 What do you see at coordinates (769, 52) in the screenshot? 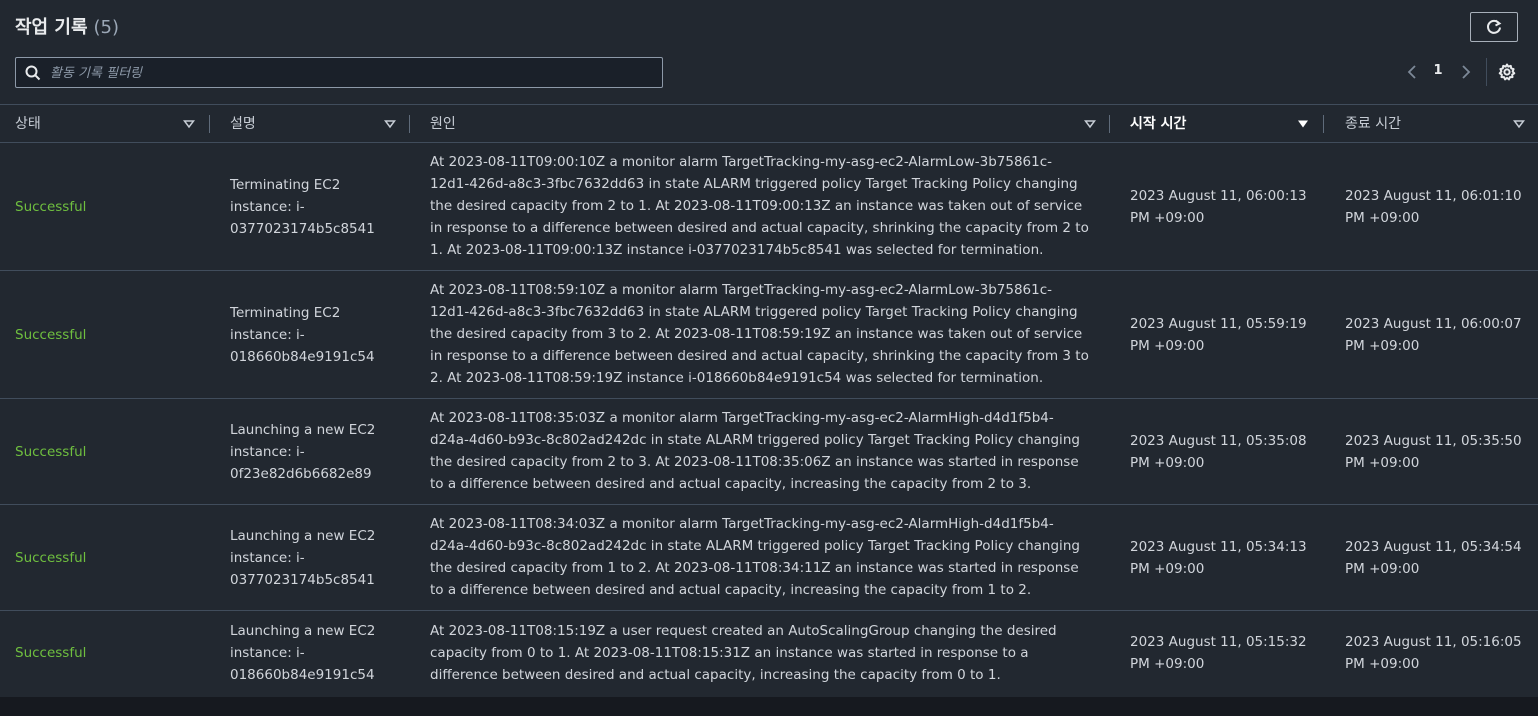
I see `panel-header: 작업 기록(5) 1` at bounding box center [769, 52].